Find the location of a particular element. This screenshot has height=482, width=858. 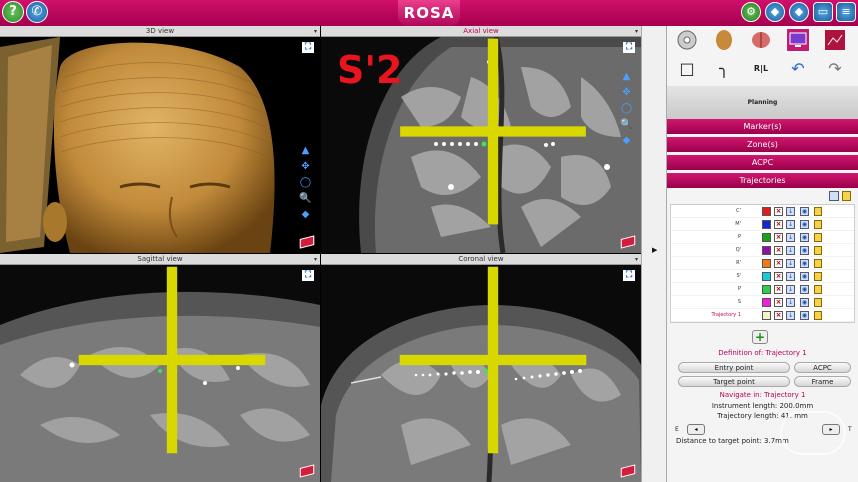

brain-icon is located at coordinates (761, 40).